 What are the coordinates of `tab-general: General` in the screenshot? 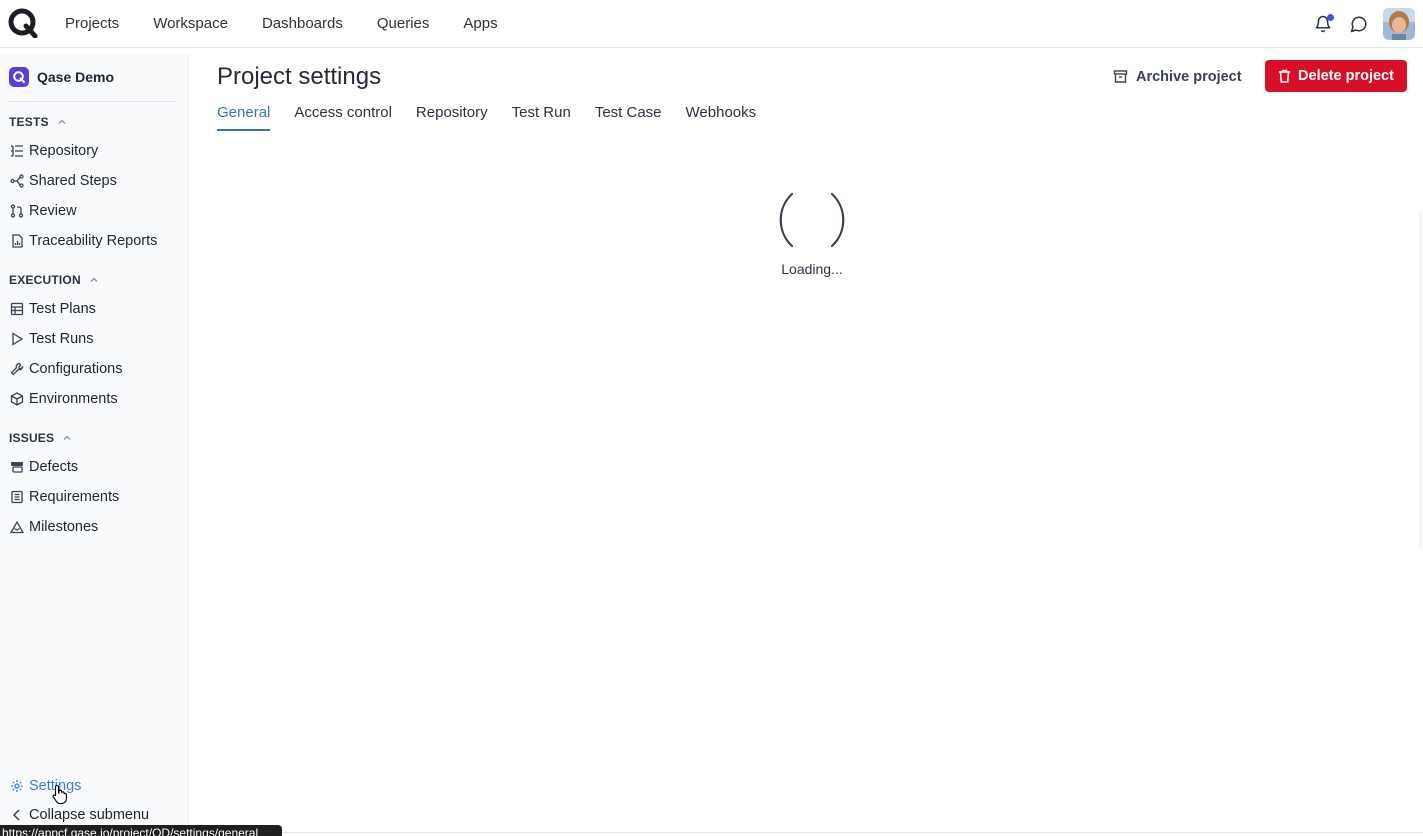 It's located at (244, 117).